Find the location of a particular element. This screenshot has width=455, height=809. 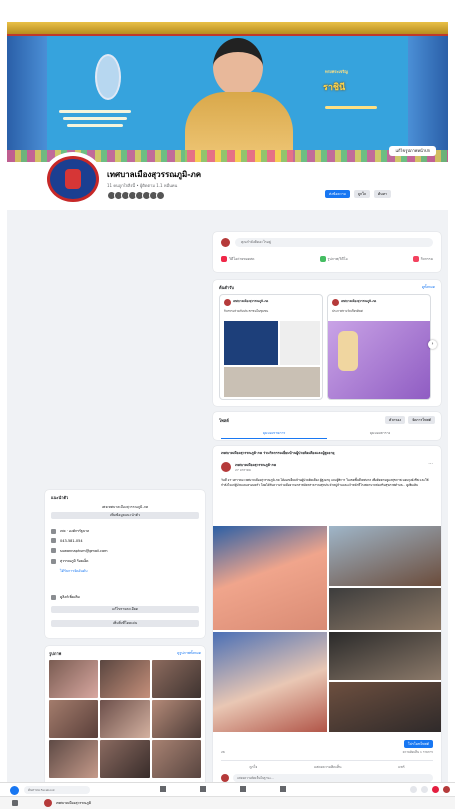

intro-row-category: เพจ · องค์กรรัฐบาล is located at coordinates (70, 531).